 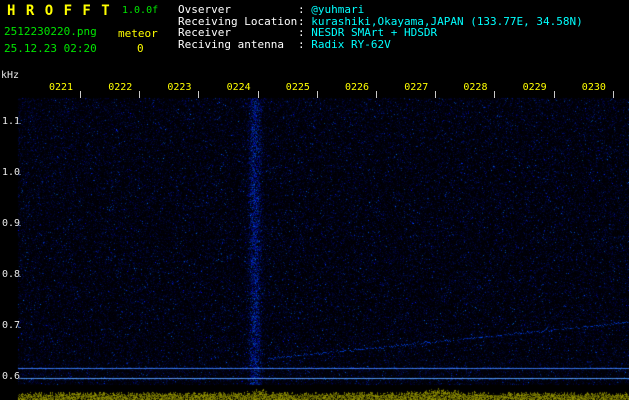 I want to click on freq-axis-unit-label: kHz, so click(x=10, y=75).